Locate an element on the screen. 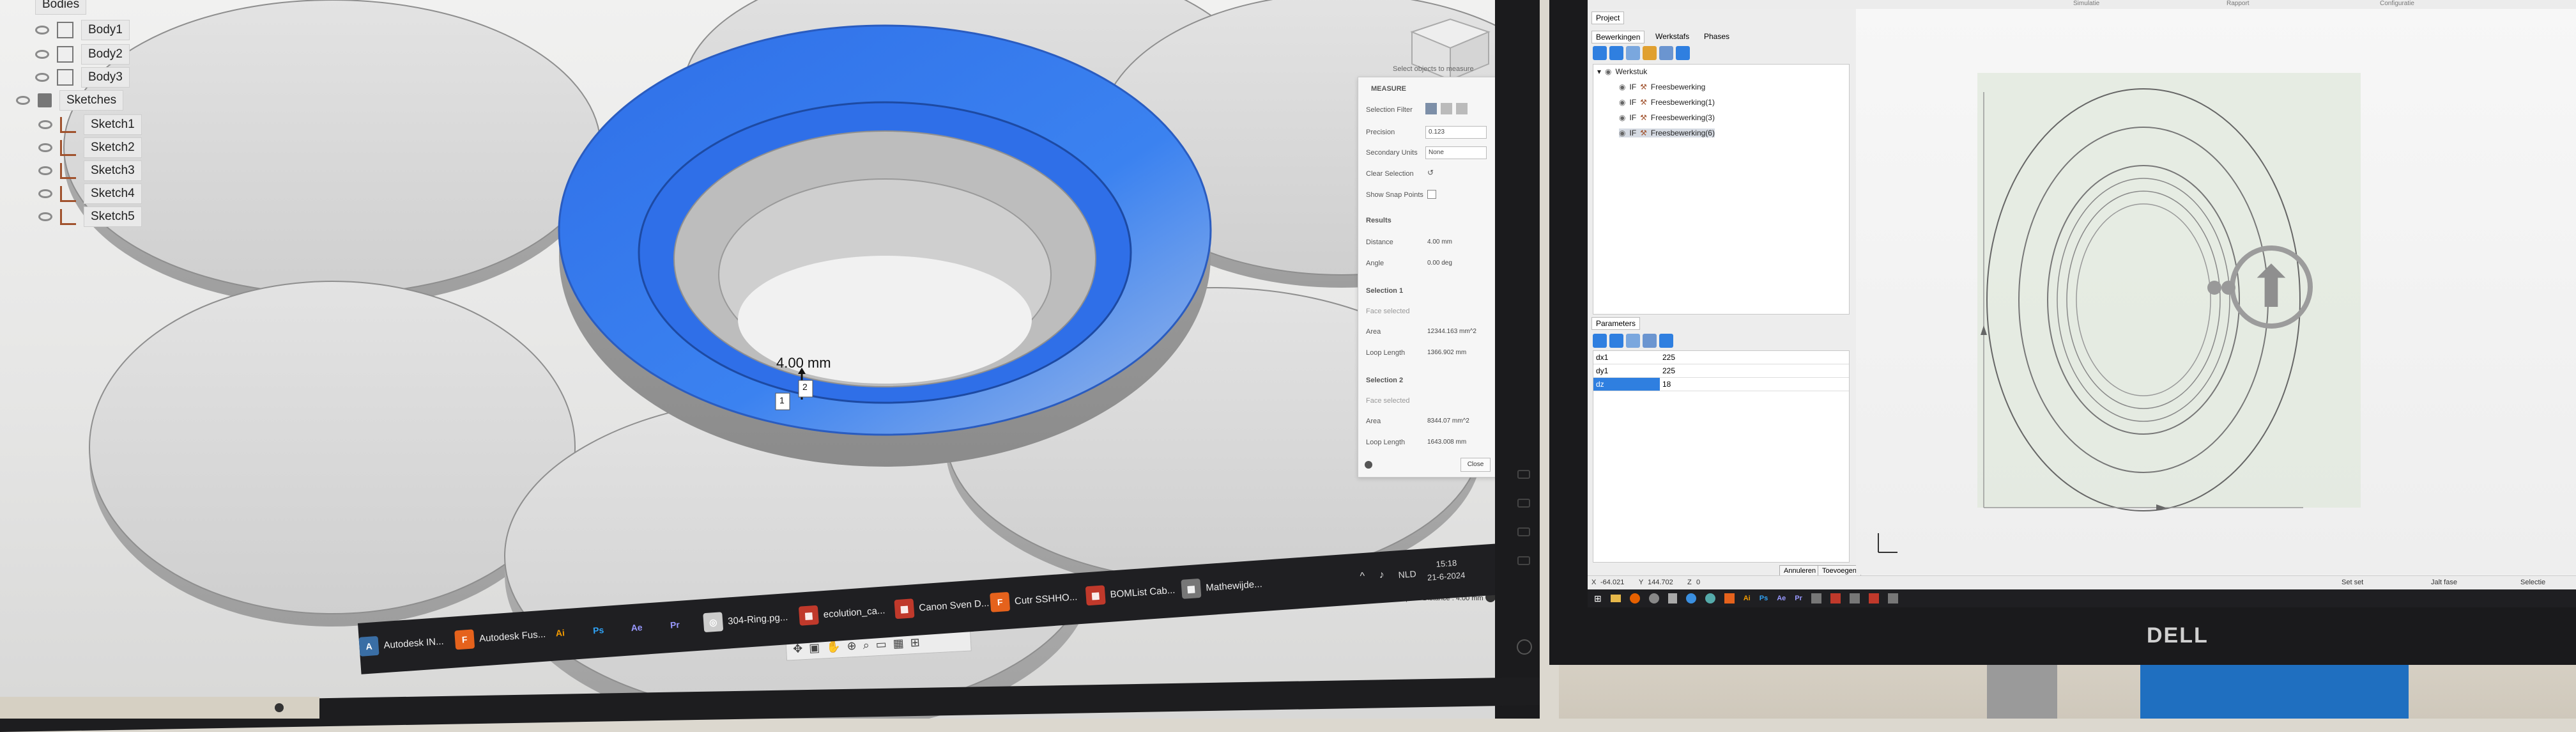  after-effects-icon: Ae is located at coordinates (1781, 598).